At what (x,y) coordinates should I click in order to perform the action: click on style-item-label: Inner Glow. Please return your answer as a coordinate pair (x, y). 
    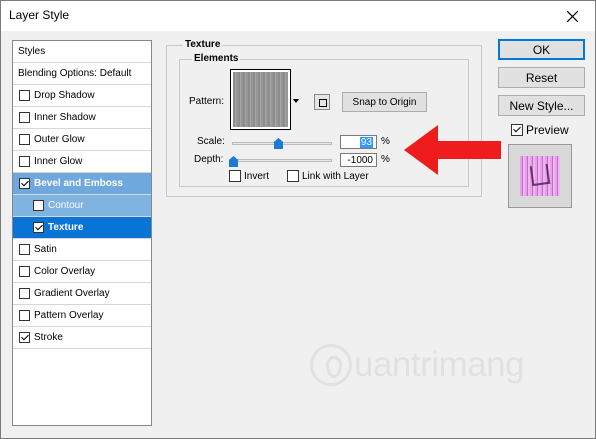
    Looking at the image, I should click on (58, 161).